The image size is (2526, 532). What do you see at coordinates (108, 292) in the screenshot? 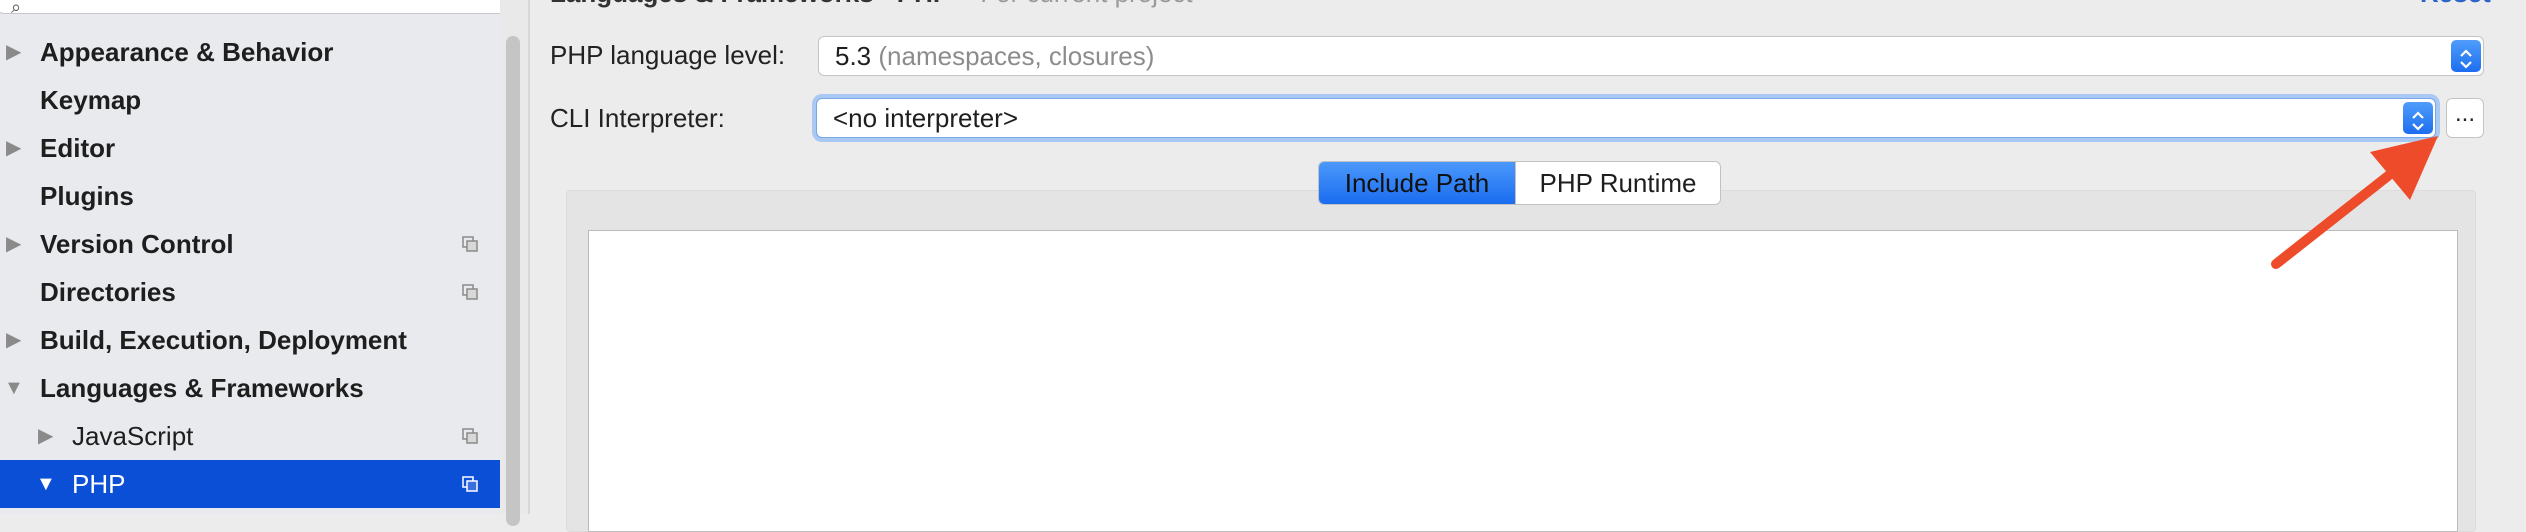
I see `sidebar-item-label: Directories` at bounding box center [108, 292].